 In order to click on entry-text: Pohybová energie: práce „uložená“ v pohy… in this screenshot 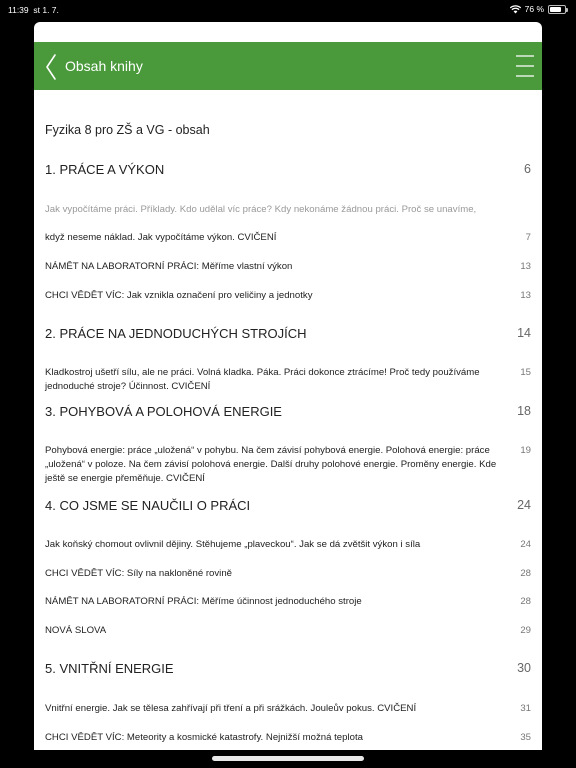, I will do `click(271, 464)`.